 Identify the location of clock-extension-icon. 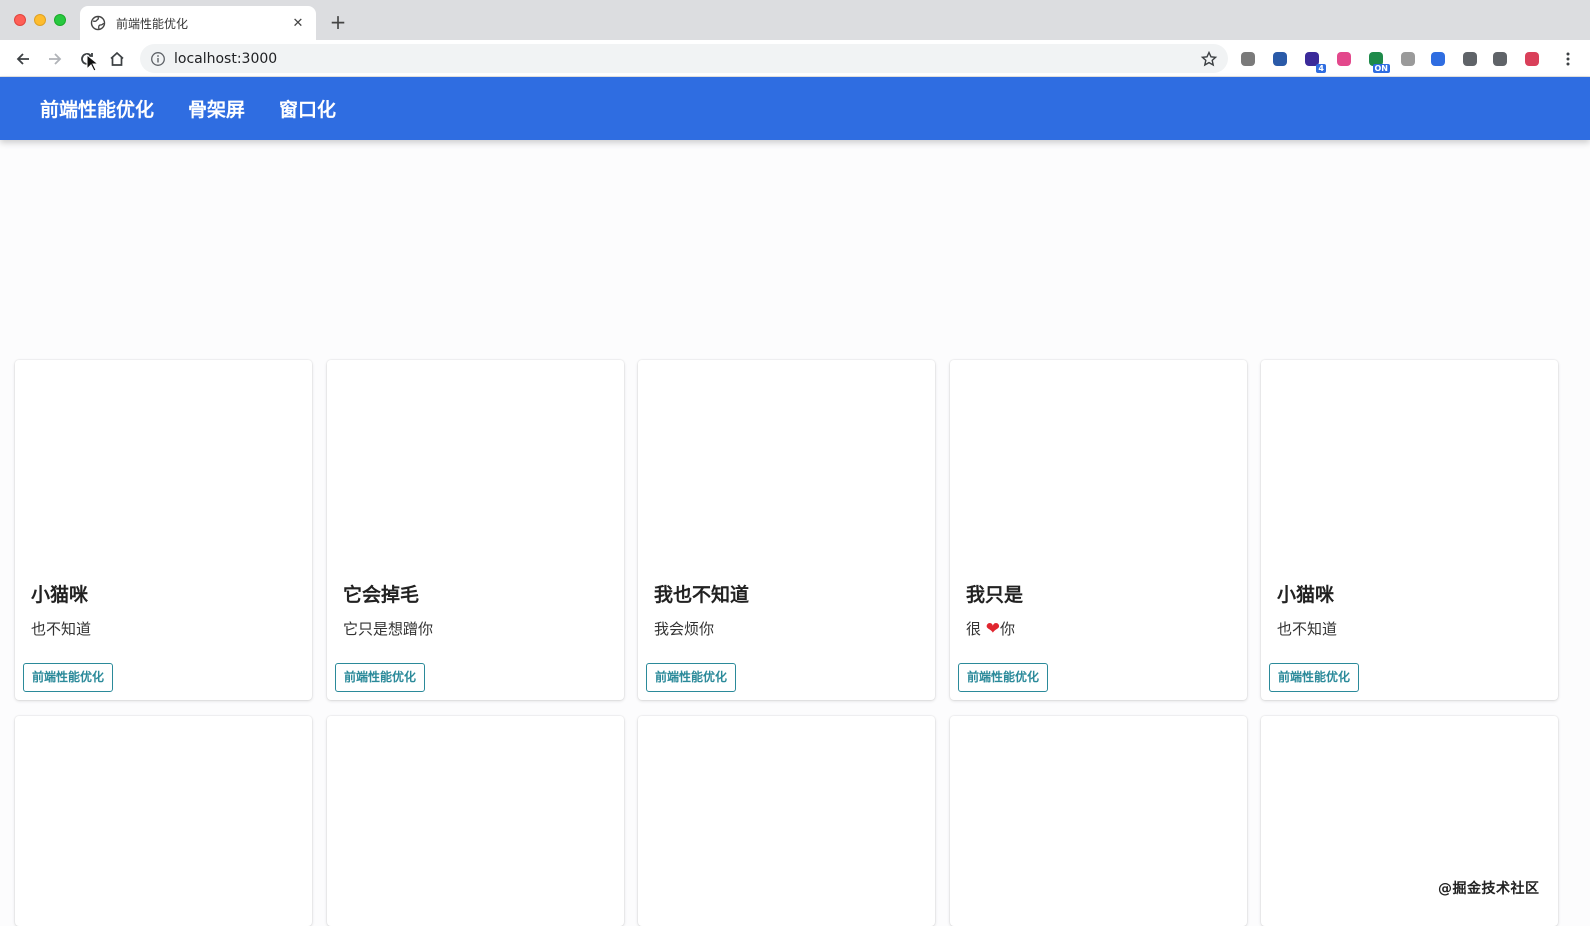
(1408, 59).